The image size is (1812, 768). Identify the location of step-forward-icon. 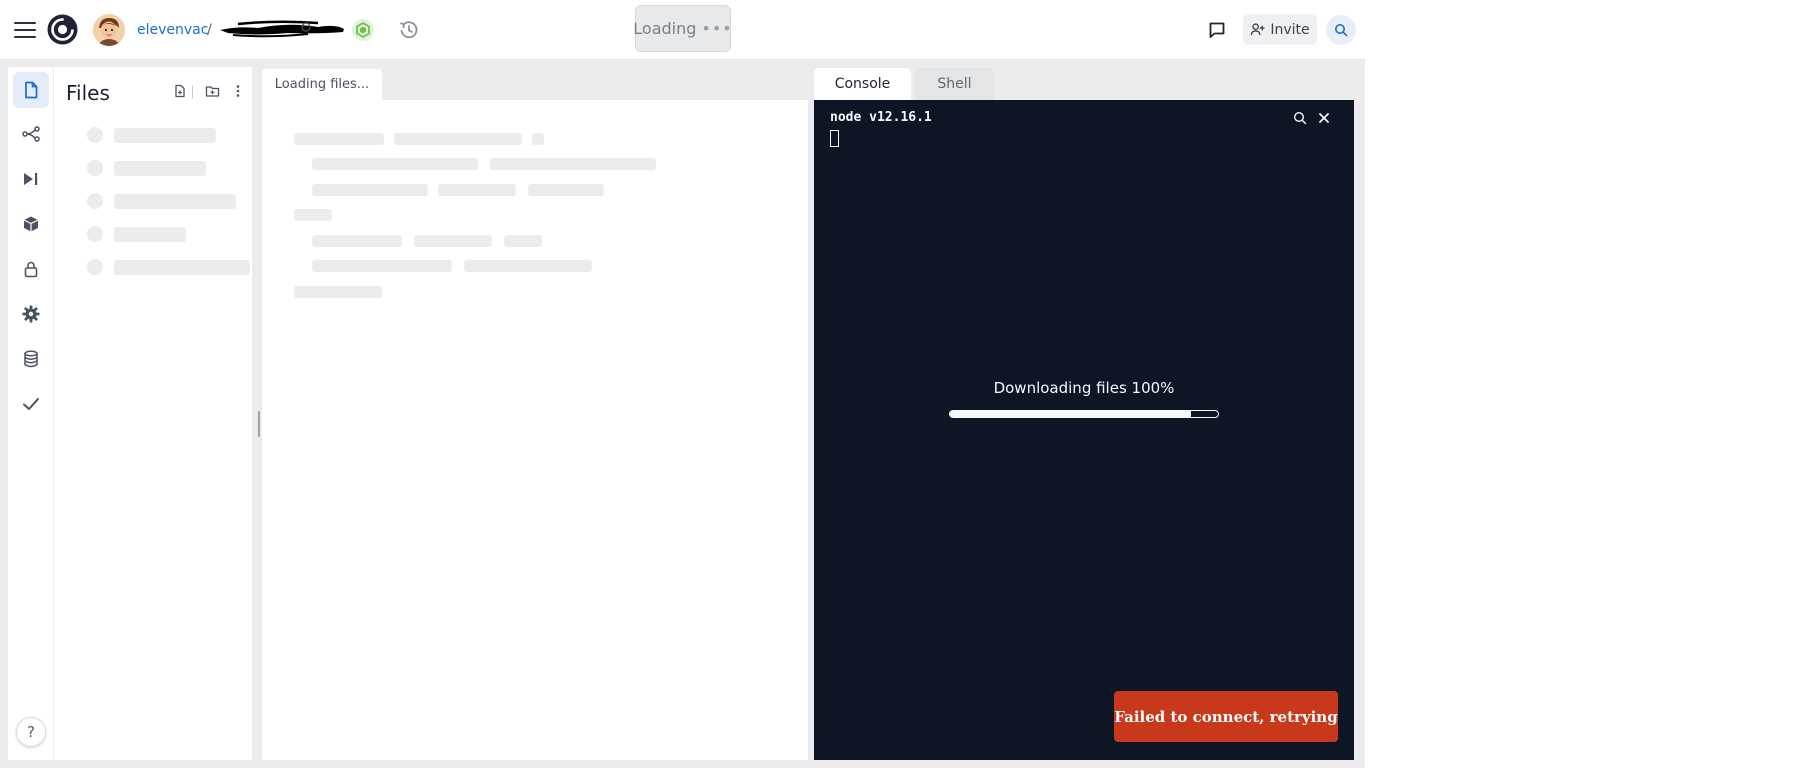
(31, 179).